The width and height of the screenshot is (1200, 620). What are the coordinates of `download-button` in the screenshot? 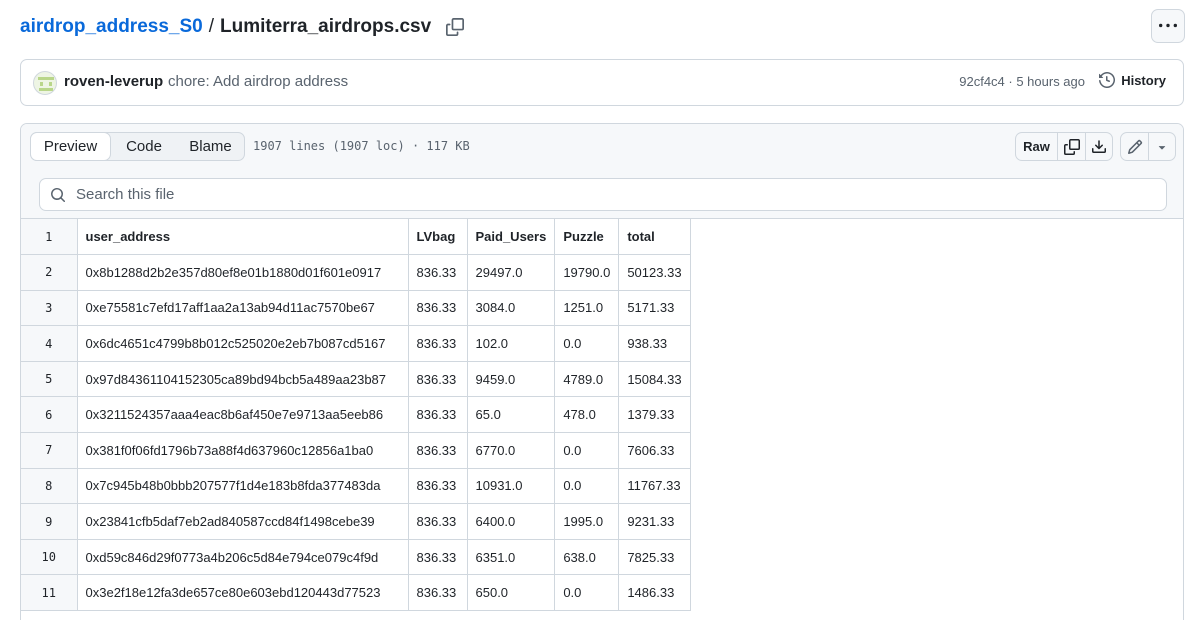 It's located at (1098, 146).